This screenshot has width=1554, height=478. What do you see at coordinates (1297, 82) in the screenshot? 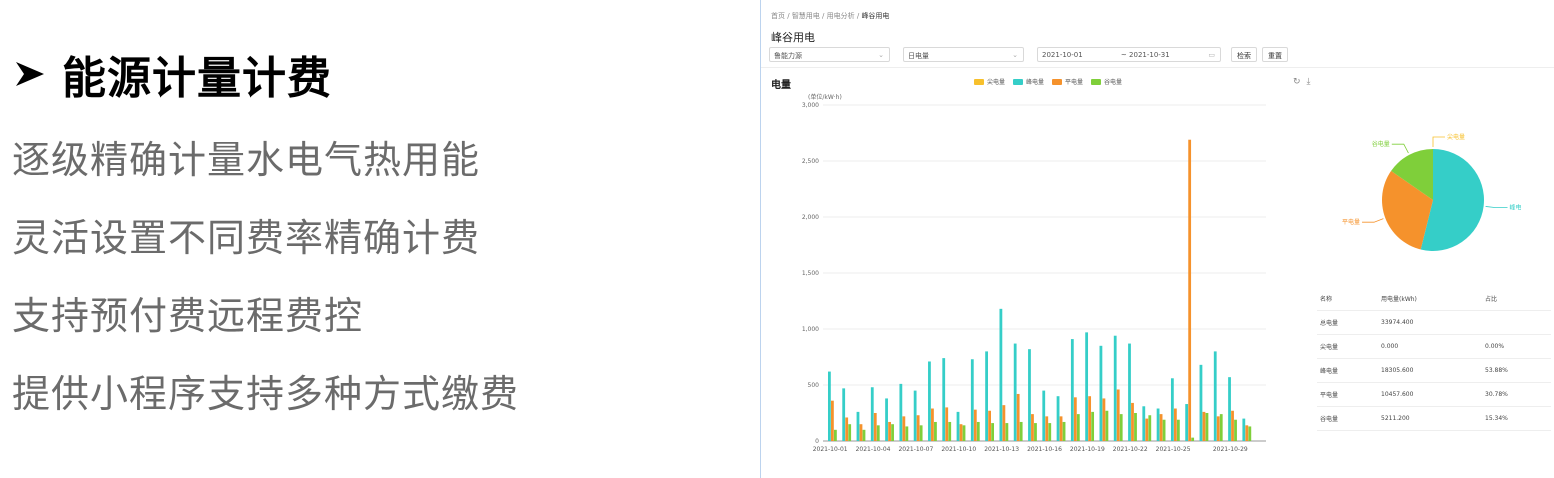
I see `refresh-icon: ↻` at bounding box center [1297, 82].